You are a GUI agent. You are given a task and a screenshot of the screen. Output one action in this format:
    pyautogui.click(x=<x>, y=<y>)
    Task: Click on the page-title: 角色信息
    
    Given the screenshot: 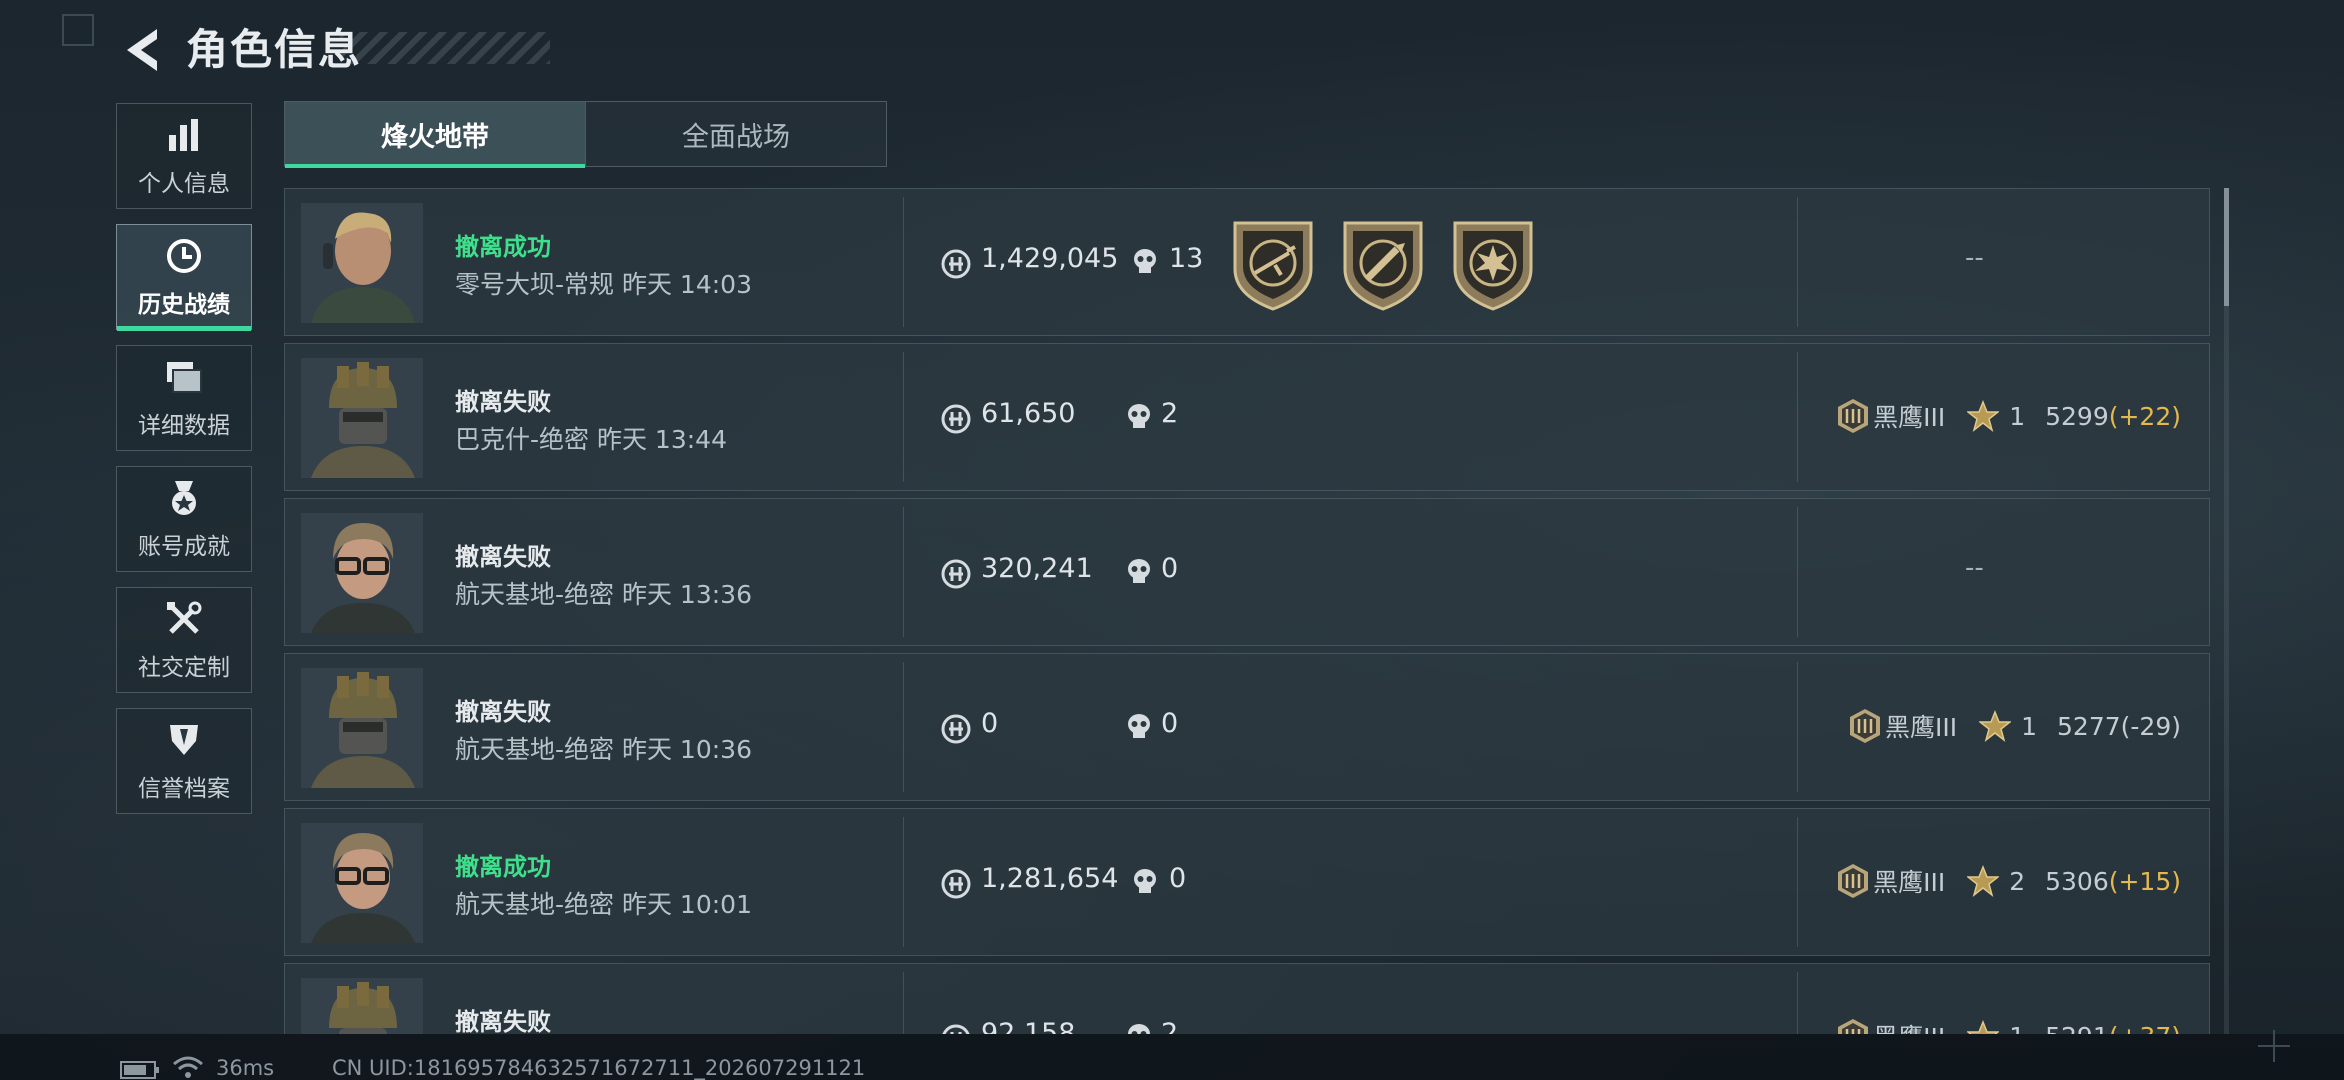 What is the action you would take?
    pyautogui.click(x=274, y=49)
    